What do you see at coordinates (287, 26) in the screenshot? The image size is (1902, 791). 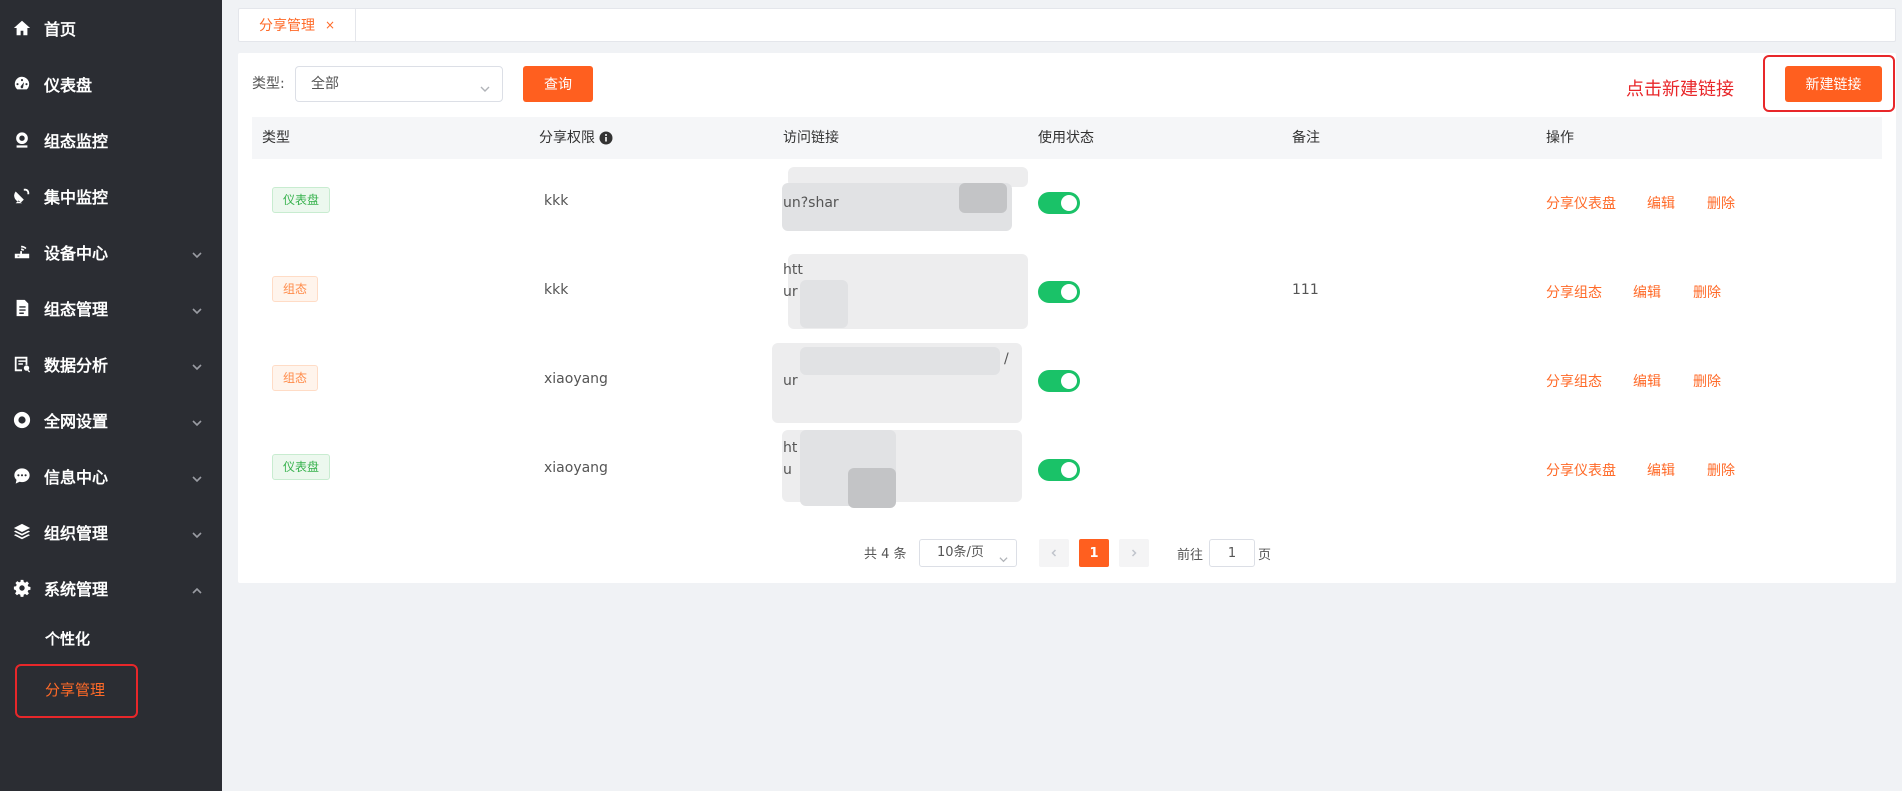 I see `tab-label: 分享管理` at bounding box center [287, 26].